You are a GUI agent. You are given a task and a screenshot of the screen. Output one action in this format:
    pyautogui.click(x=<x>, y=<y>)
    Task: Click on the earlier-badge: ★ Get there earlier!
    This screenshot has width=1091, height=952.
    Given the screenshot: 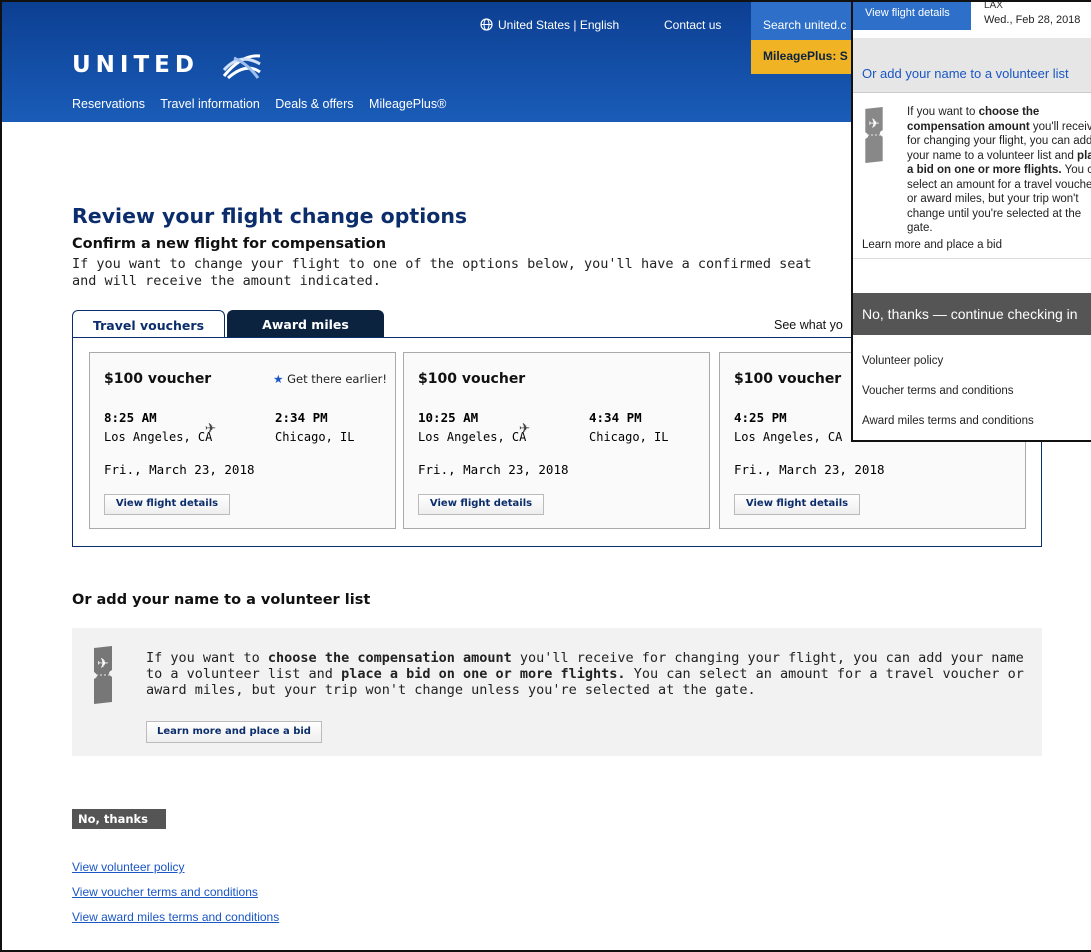 What is the action you would take?
    pyautogui.click(x=330, y=379)
    